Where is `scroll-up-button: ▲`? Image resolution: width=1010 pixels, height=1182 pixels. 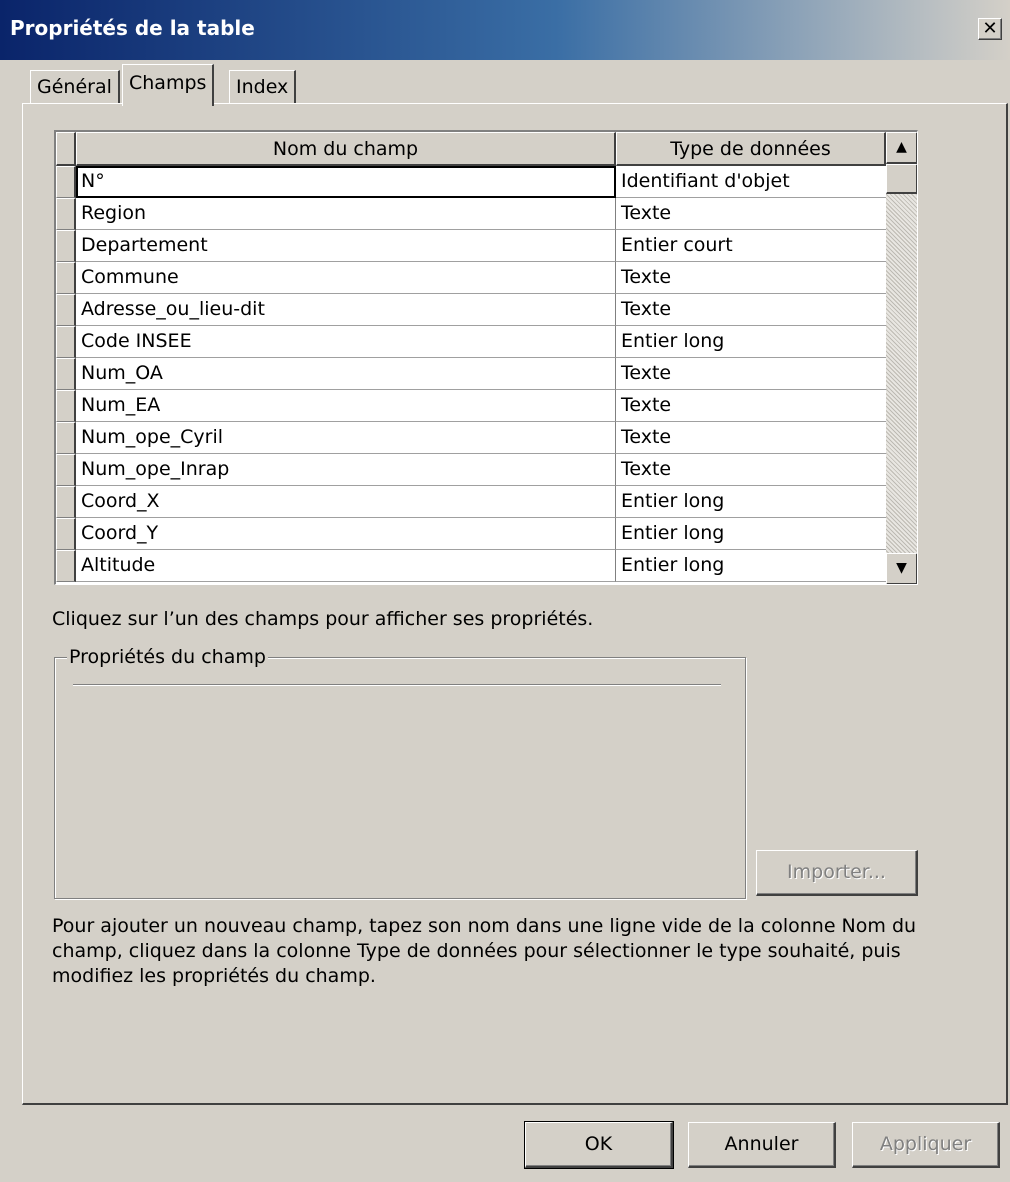 scroll-up-button: ▲ is located at coordinates (901, 148).